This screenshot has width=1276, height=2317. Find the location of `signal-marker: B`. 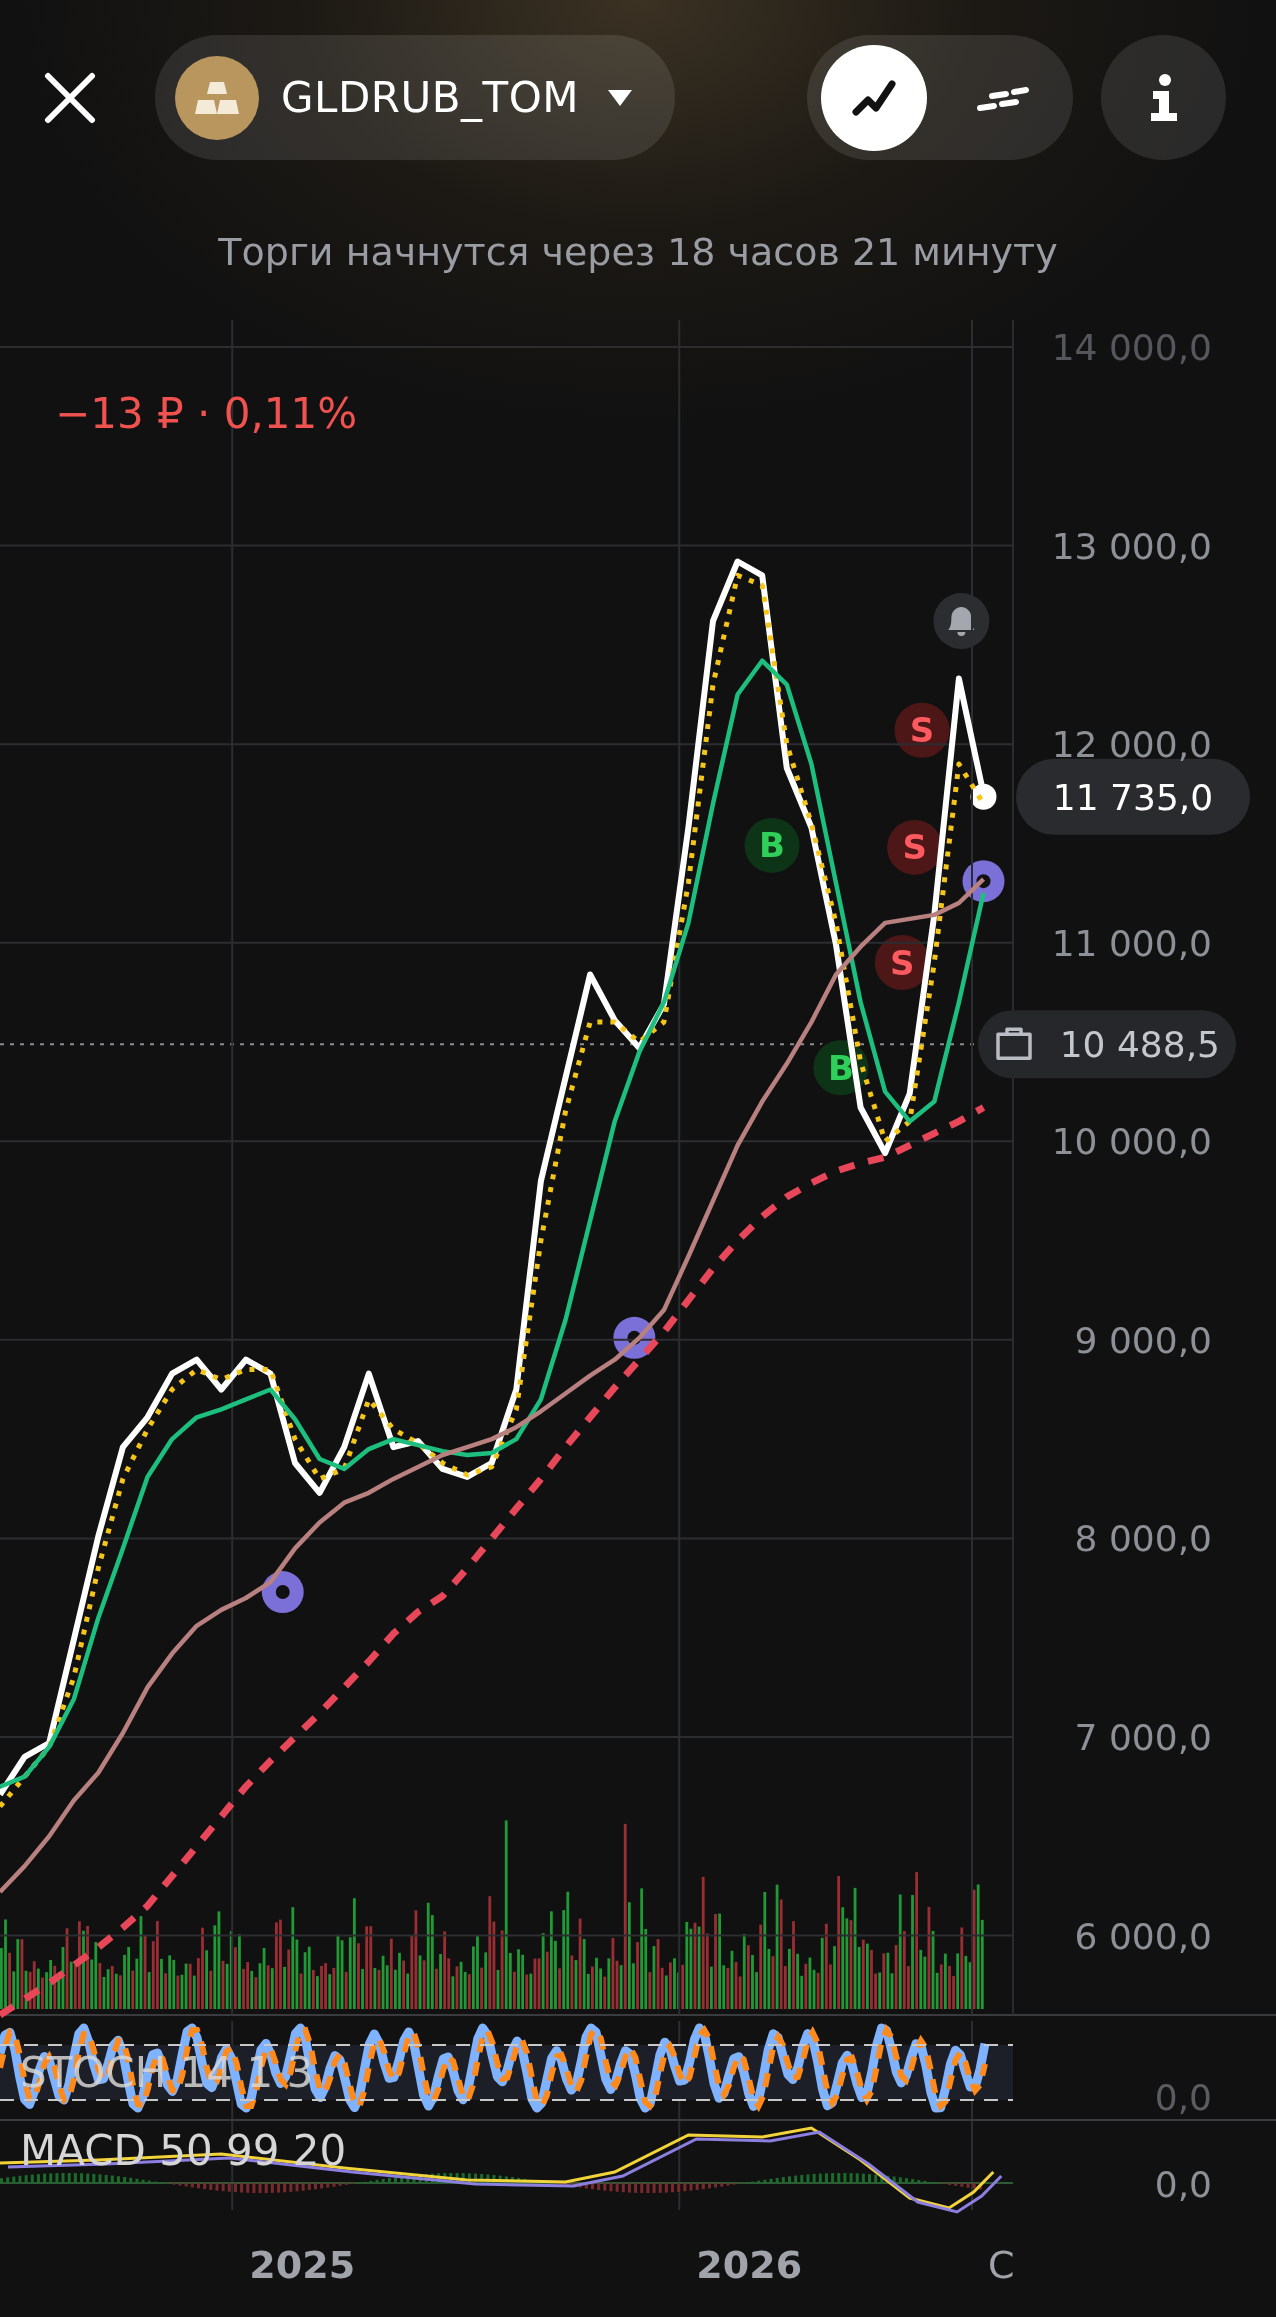

signal-marker: B is located at coordinates (841, 1068).